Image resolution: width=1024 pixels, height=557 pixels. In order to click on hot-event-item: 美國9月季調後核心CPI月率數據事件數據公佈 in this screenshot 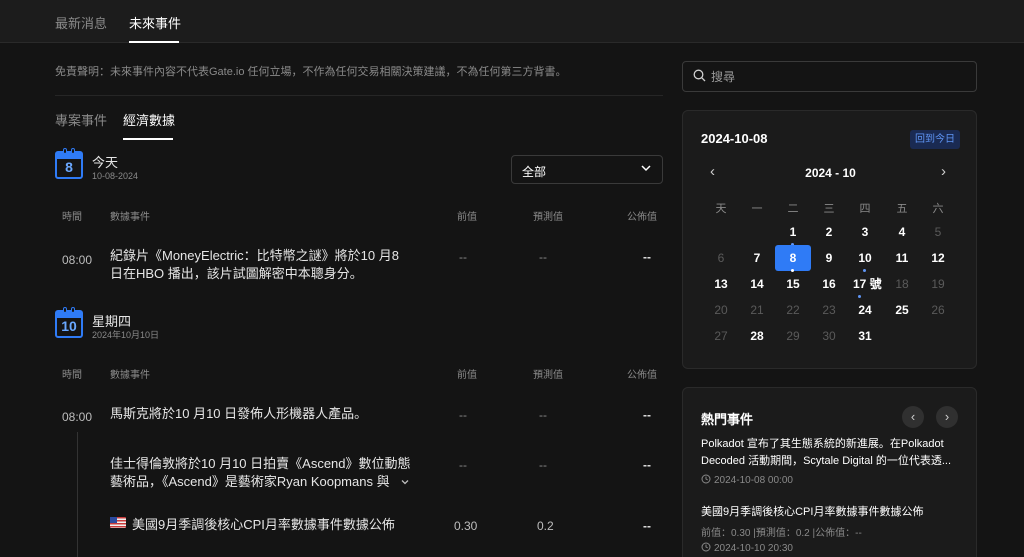, I will do `click(832, 512)`.